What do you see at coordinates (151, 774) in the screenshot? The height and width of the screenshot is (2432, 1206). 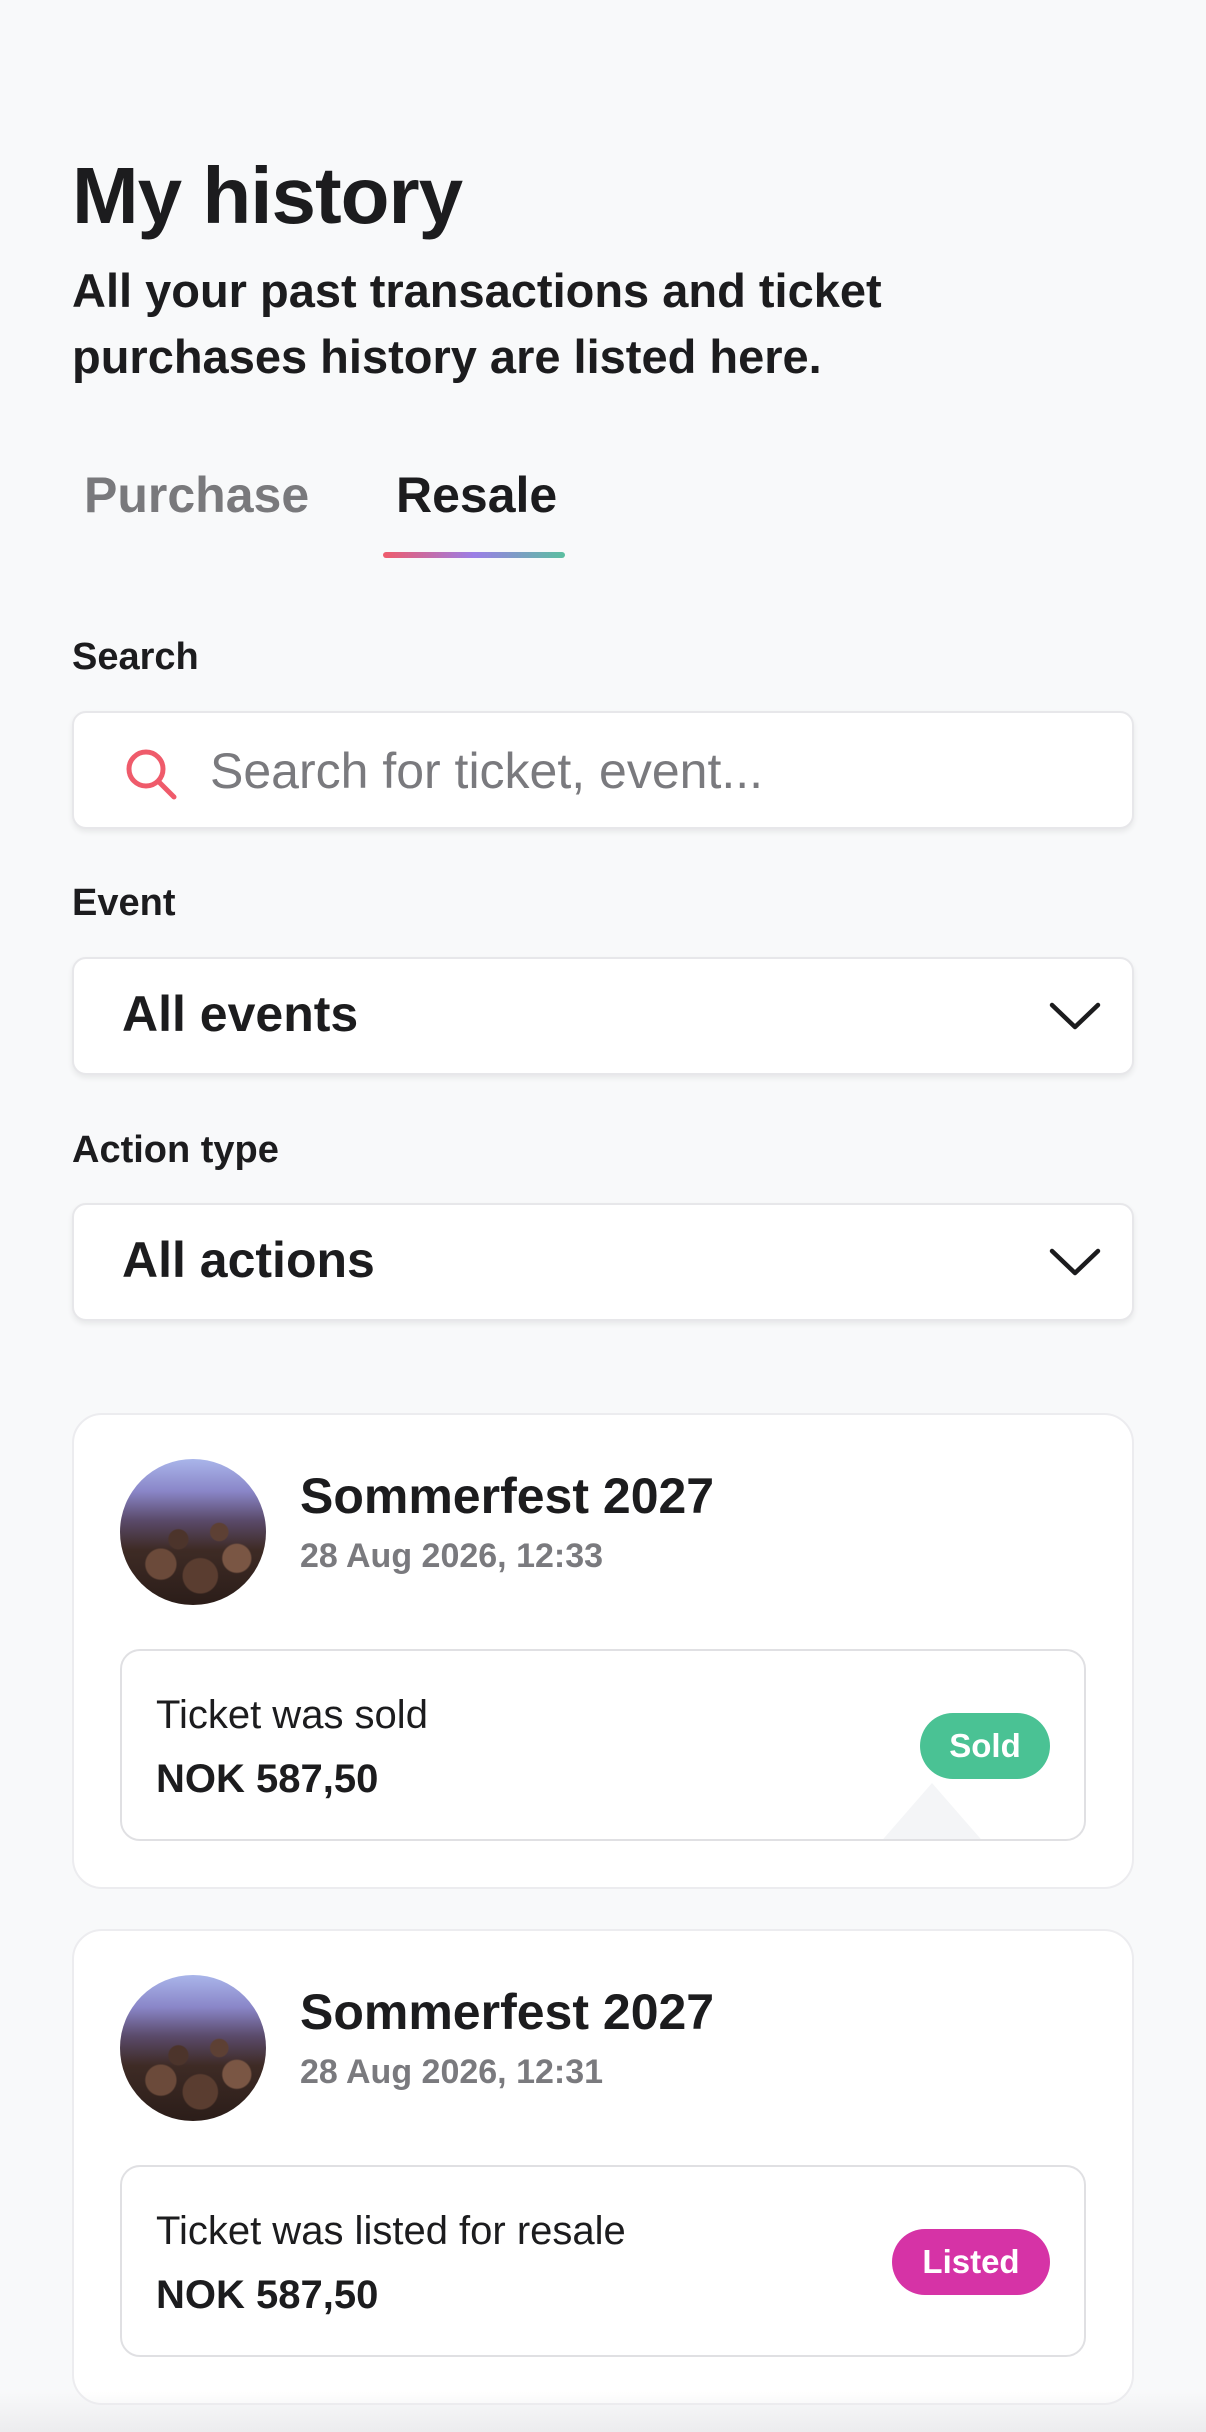 I see `search-icon` at bounding box center [151, 774].